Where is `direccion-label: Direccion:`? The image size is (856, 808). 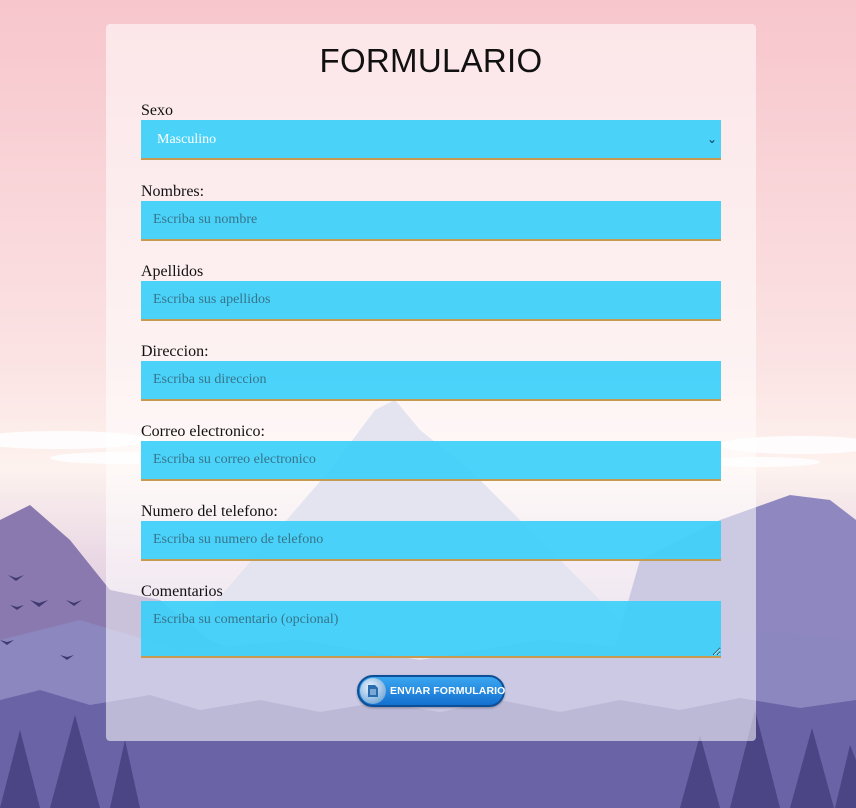 direccion-label: Direccion: is located at coordinates (175, 351).